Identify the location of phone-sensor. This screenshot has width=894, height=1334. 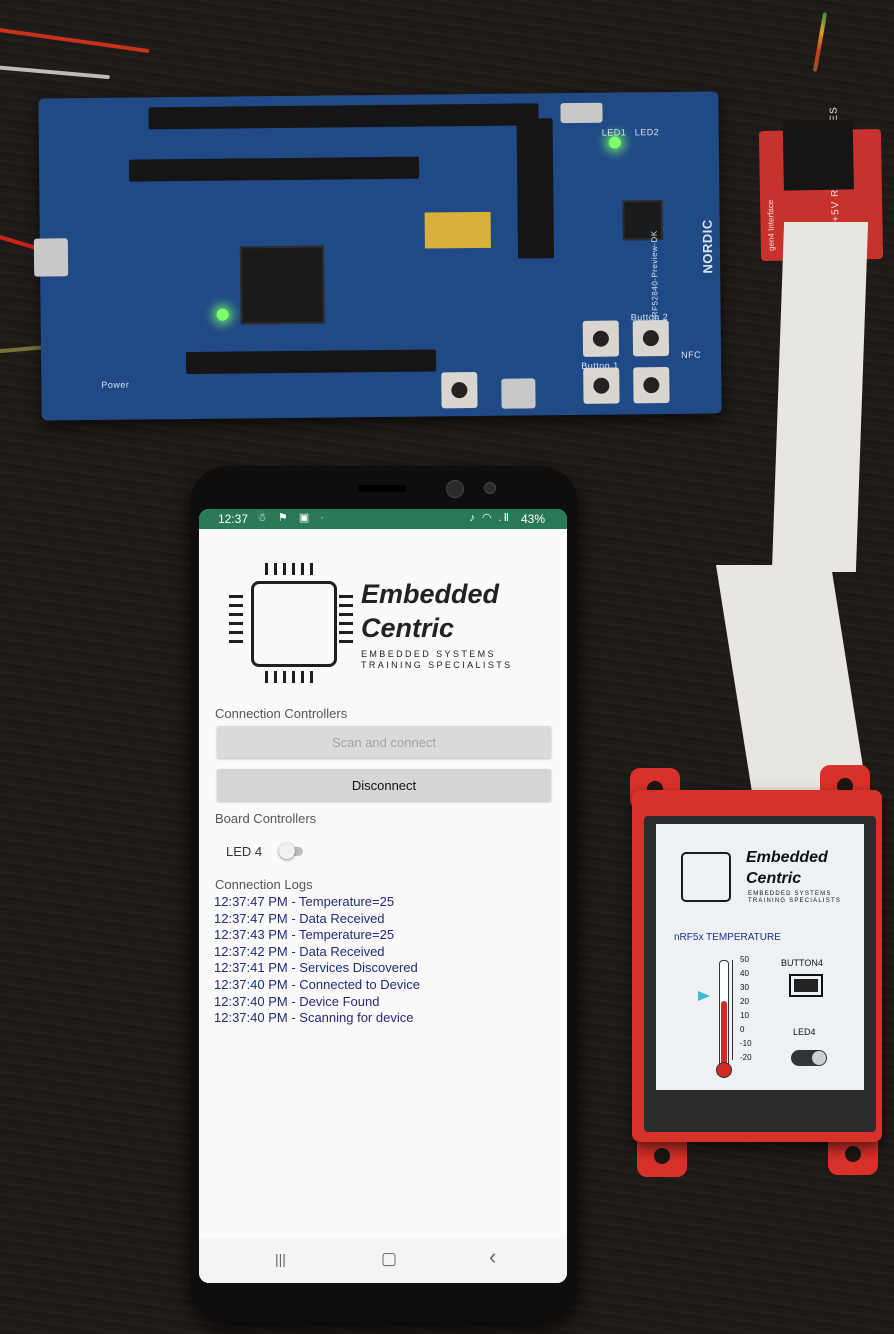
(490, 488).